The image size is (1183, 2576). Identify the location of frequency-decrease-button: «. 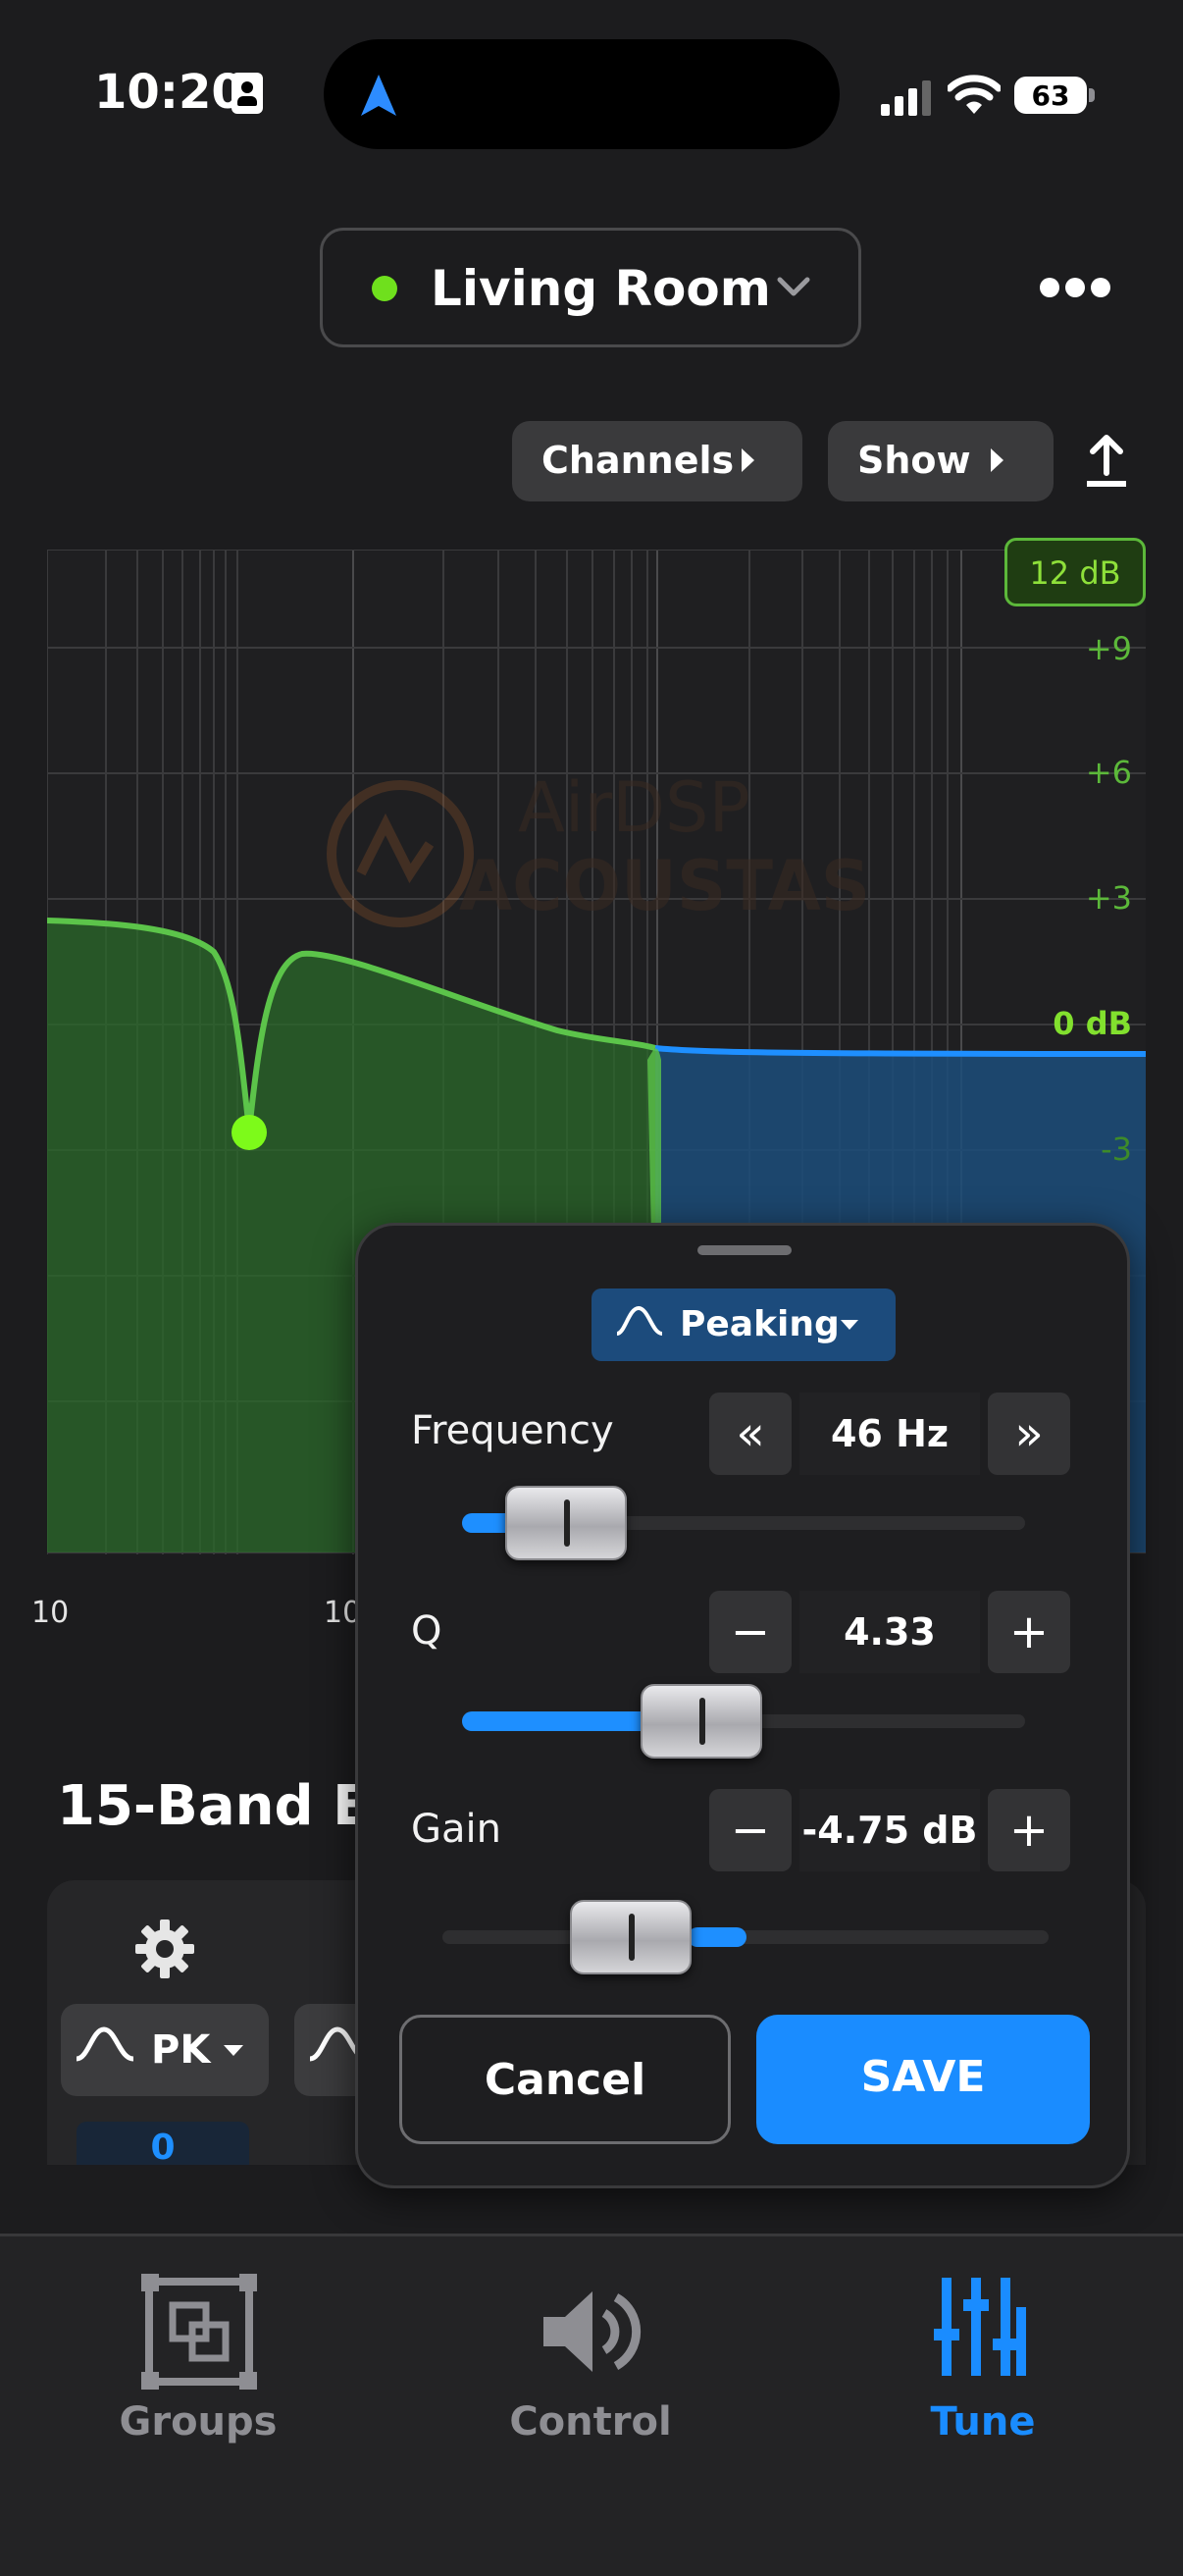
(751, 1434).